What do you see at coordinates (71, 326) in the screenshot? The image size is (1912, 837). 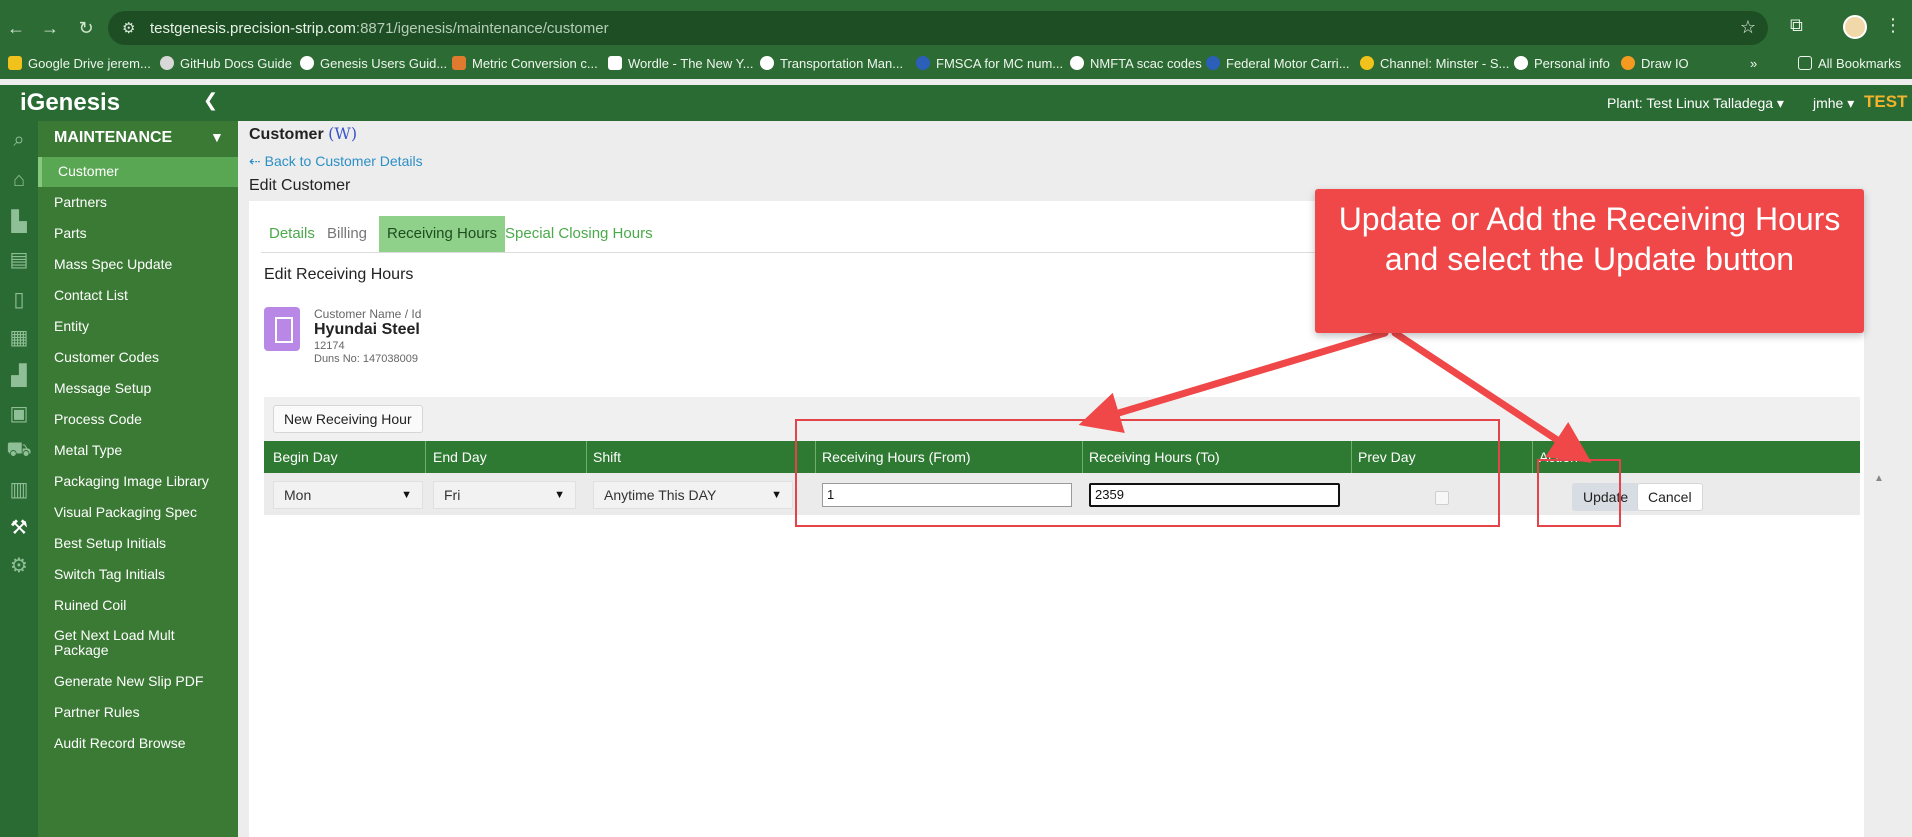 I see `sidebar-item-entity: Entity` at bounding box center [71, 326].